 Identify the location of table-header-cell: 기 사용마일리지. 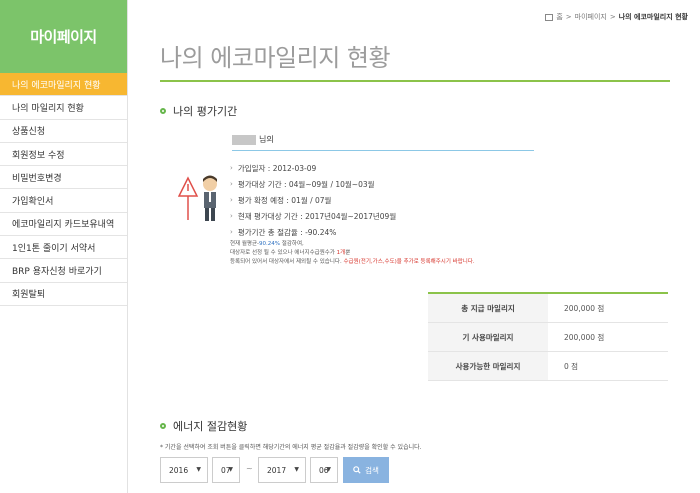
(488, 337).